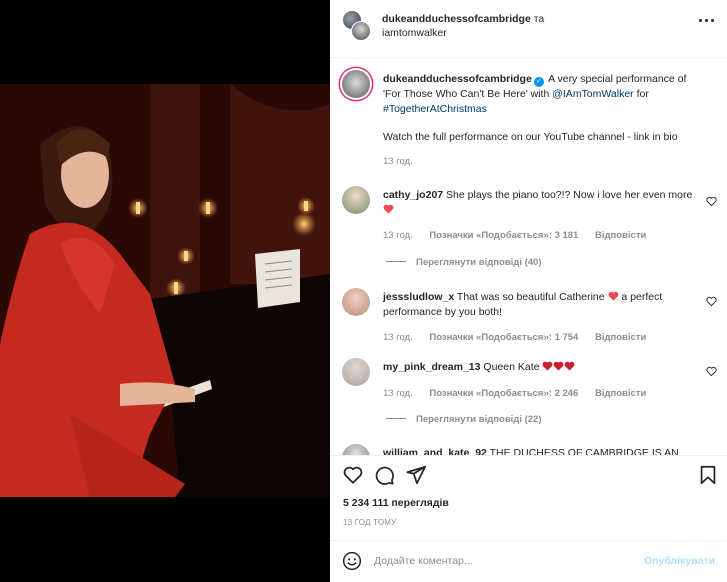  Describe the element at coordinates (592, 94) in the screenshot. I see `mention-link: @IAmTomWalker` at that location.